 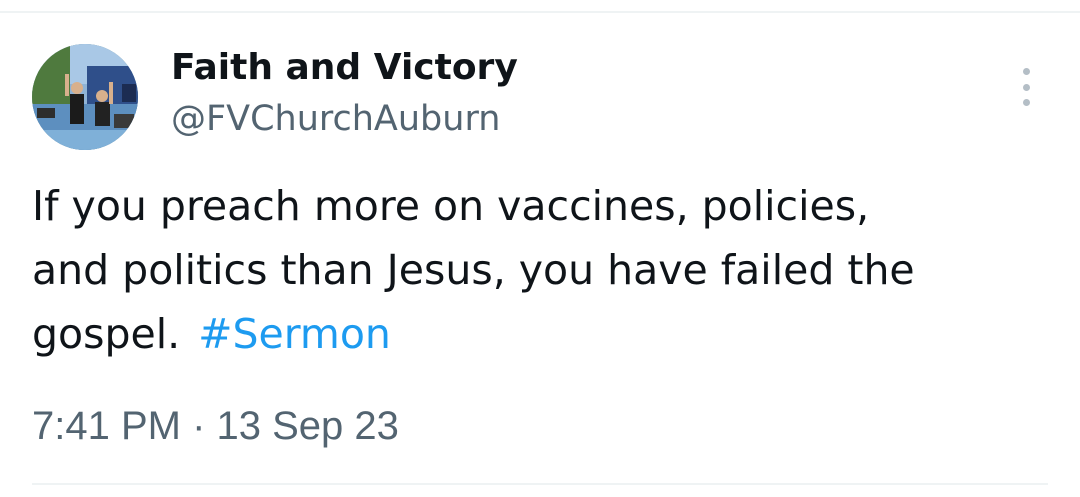 What do you see at coordinates (106, 334) in the screenshot?
I see `tweet-text-line: gospel.` at bounding box center [106, 334].